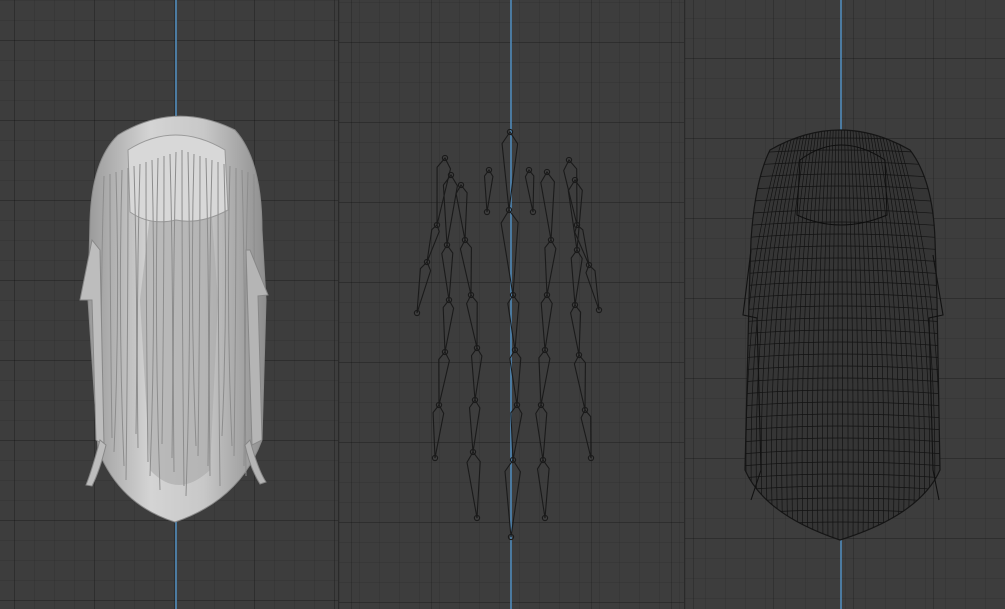 The image size is (1005, 609). What do you see at coordinates (842, 130) in the screenshot?
I see `wire-loop` at bounding box center [842, 130].